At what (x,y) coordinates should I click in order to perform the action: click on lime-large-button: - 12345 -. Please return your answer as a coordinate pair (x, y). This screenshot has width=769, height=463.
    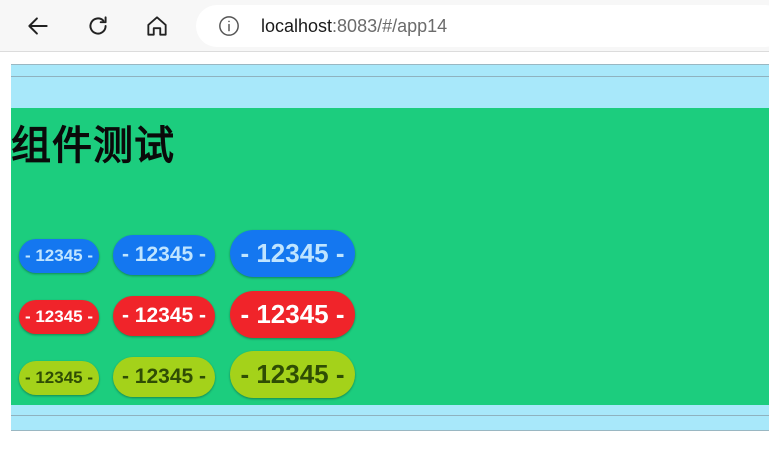
    Looking at the image, I should click on (292, 374).